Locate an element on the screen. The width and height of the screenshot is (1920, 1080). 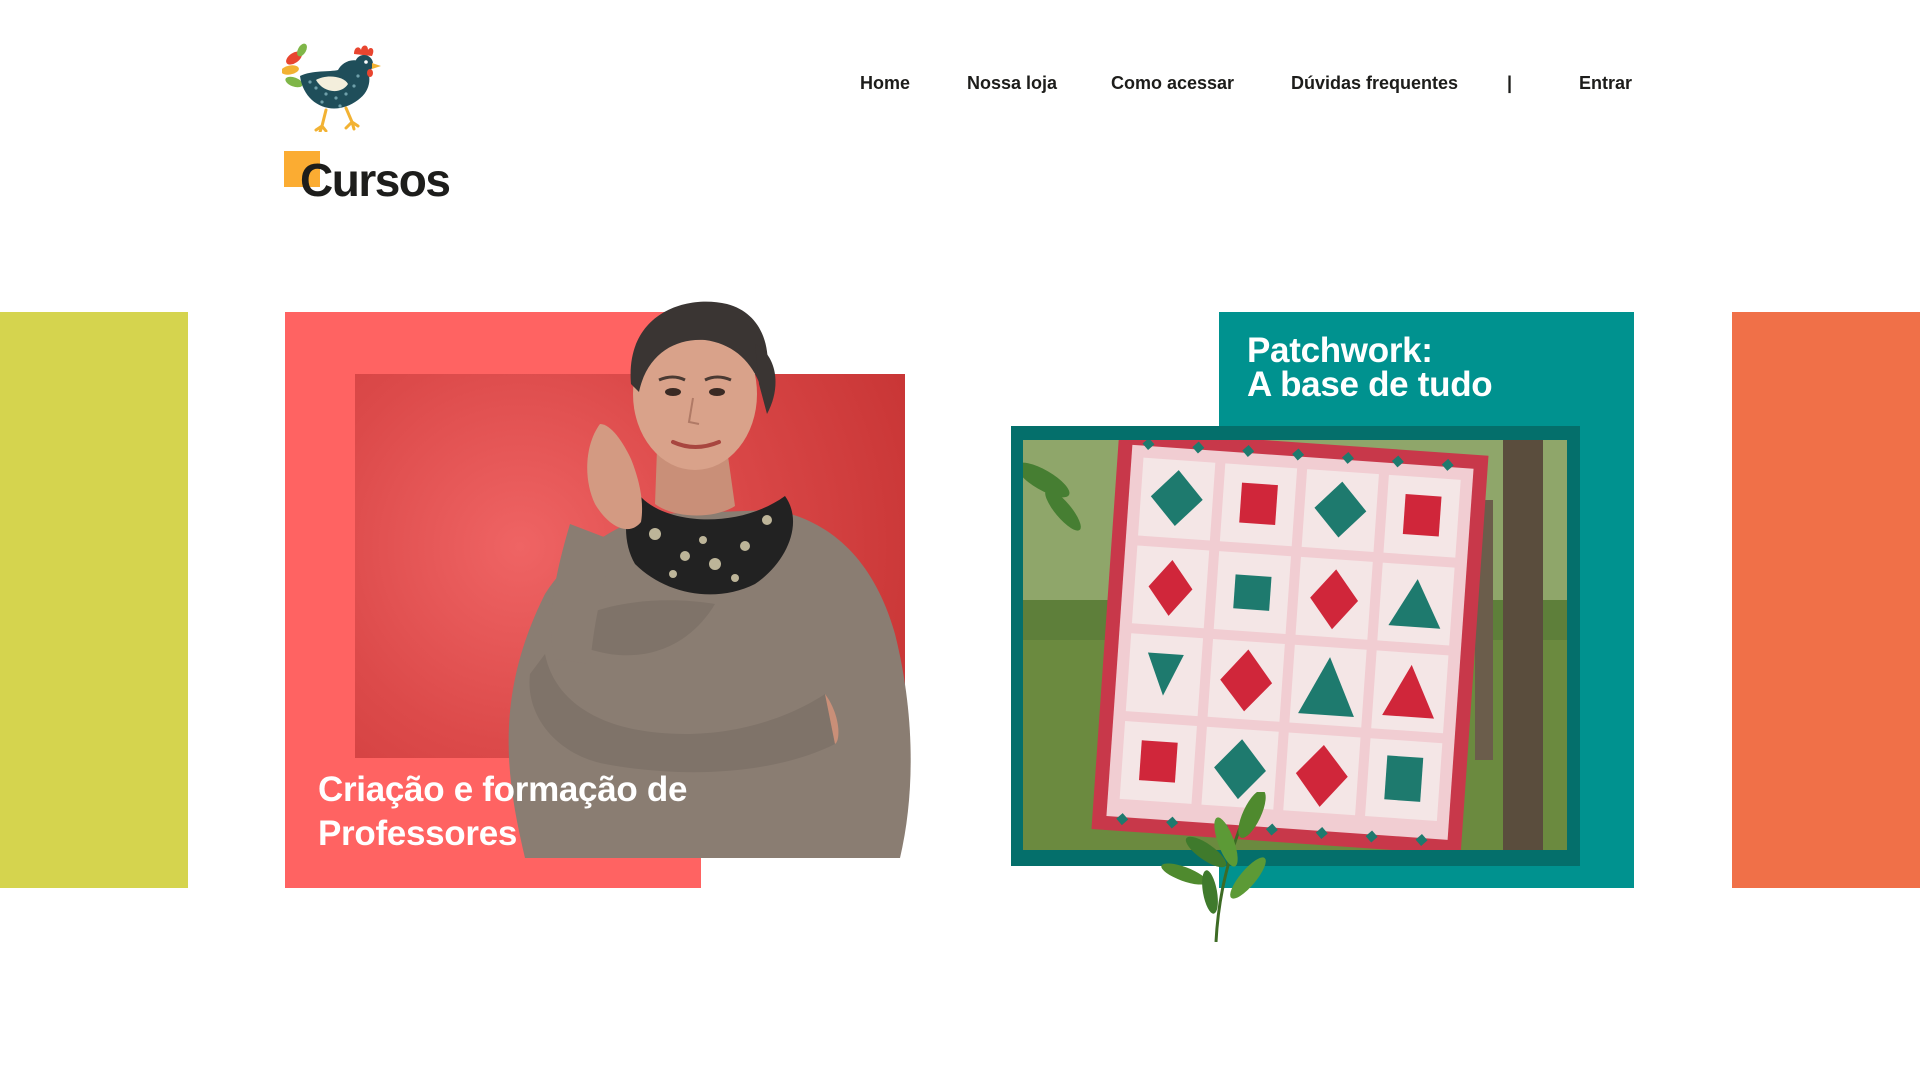
course-title-line-1: Patchwork: is located at coordinates (1340, 350).